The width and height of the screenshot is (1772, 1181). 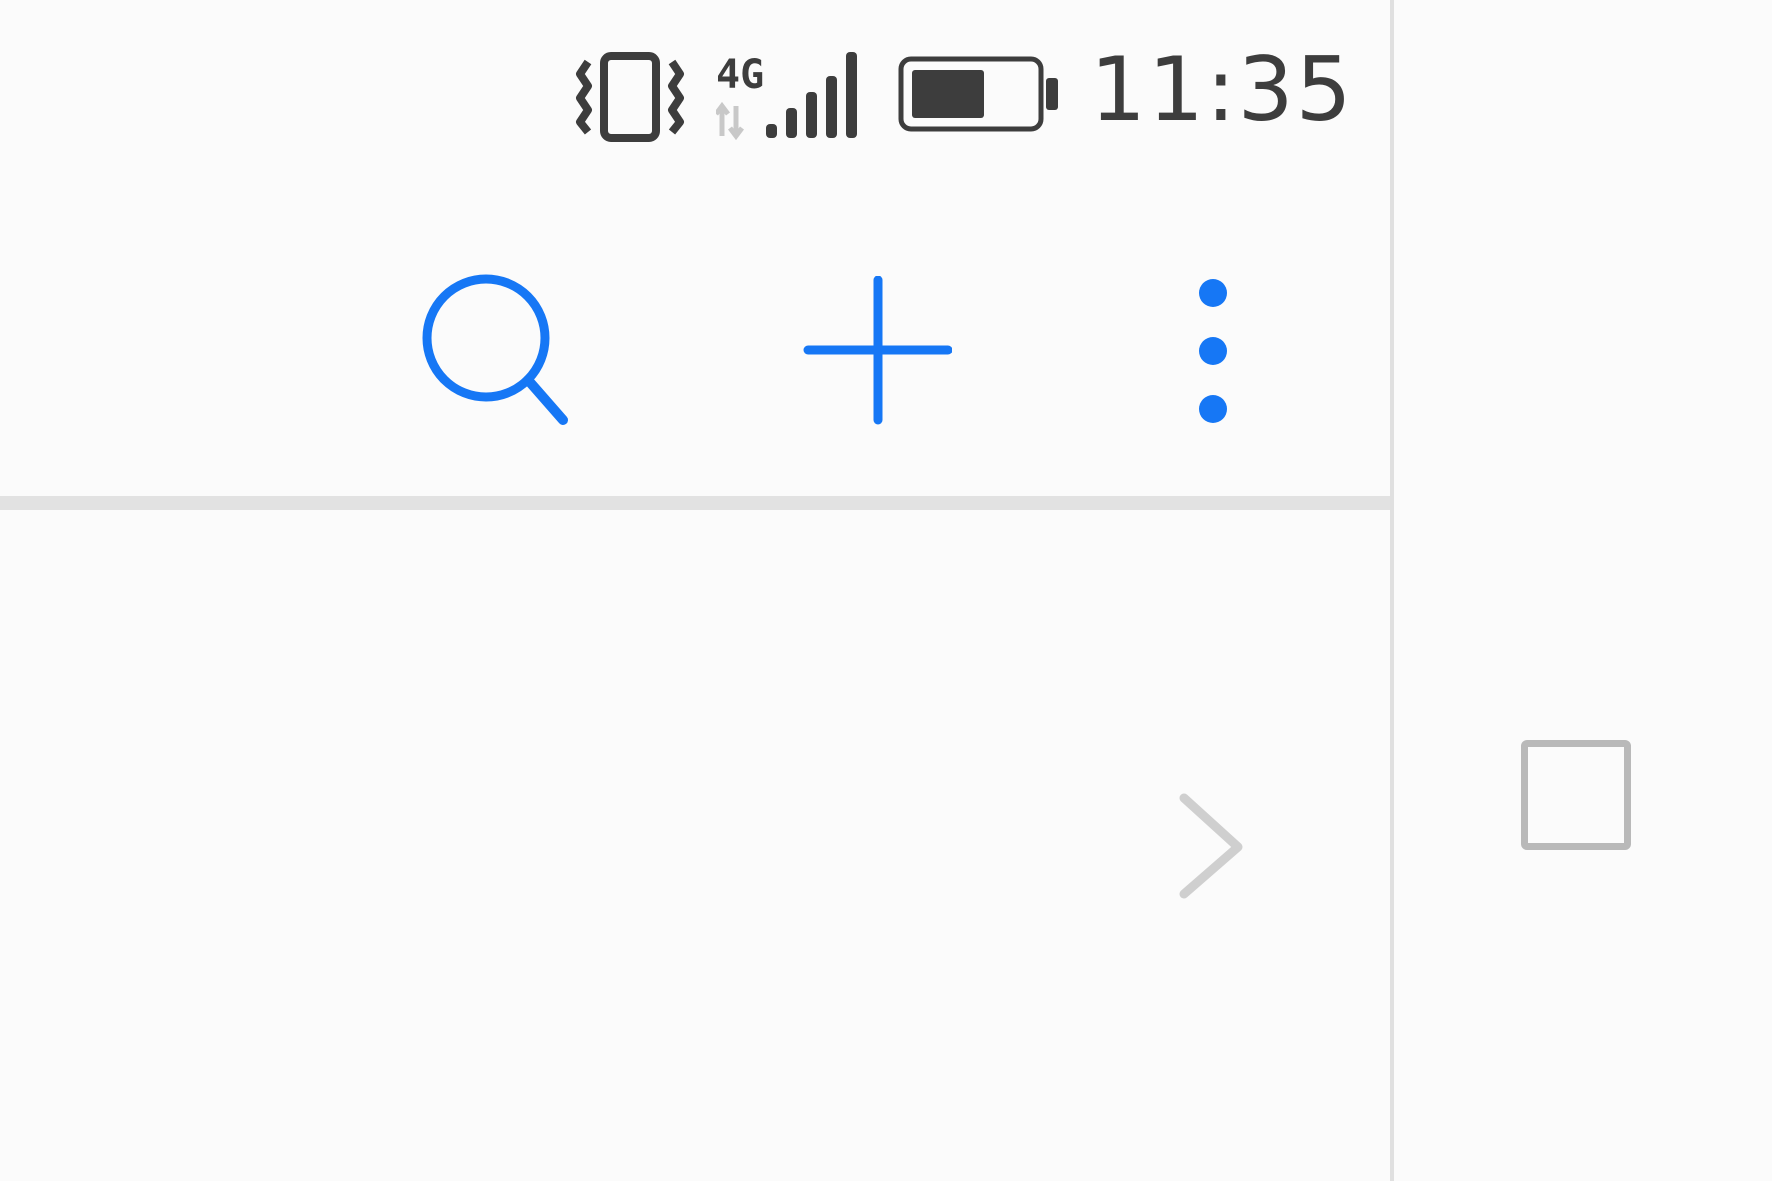 What do you see at coordinates (786, 96) in the screenshot?
I see `signal-4g-icon: 4G` at bounding box center [786, 96].